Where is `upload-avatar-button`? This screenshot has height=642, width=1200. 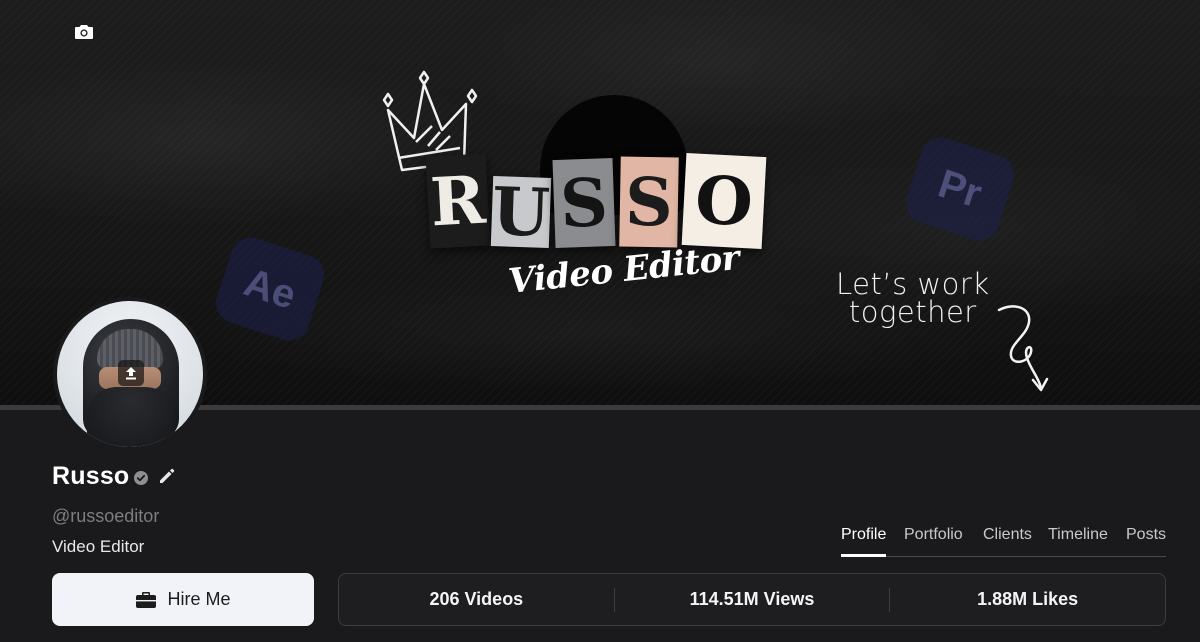 upload-avatar-button is located at coordinates (131, 373).